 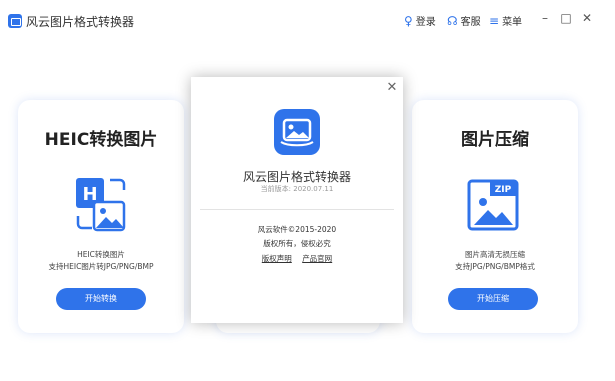 I want to click on product-website-link: 产品官网, so click(x=317, y=258).